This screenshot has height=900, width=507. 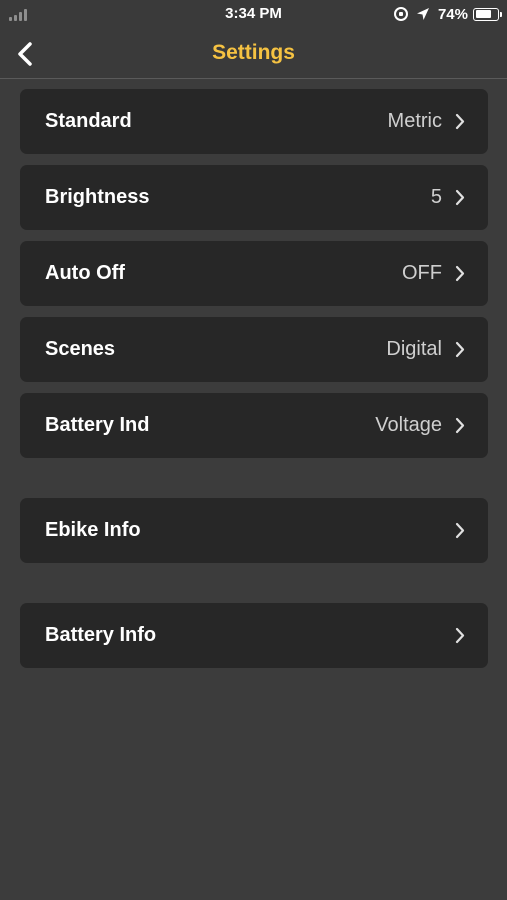 I want to click on setting-value: Voltage, so click(x=408, y=425).